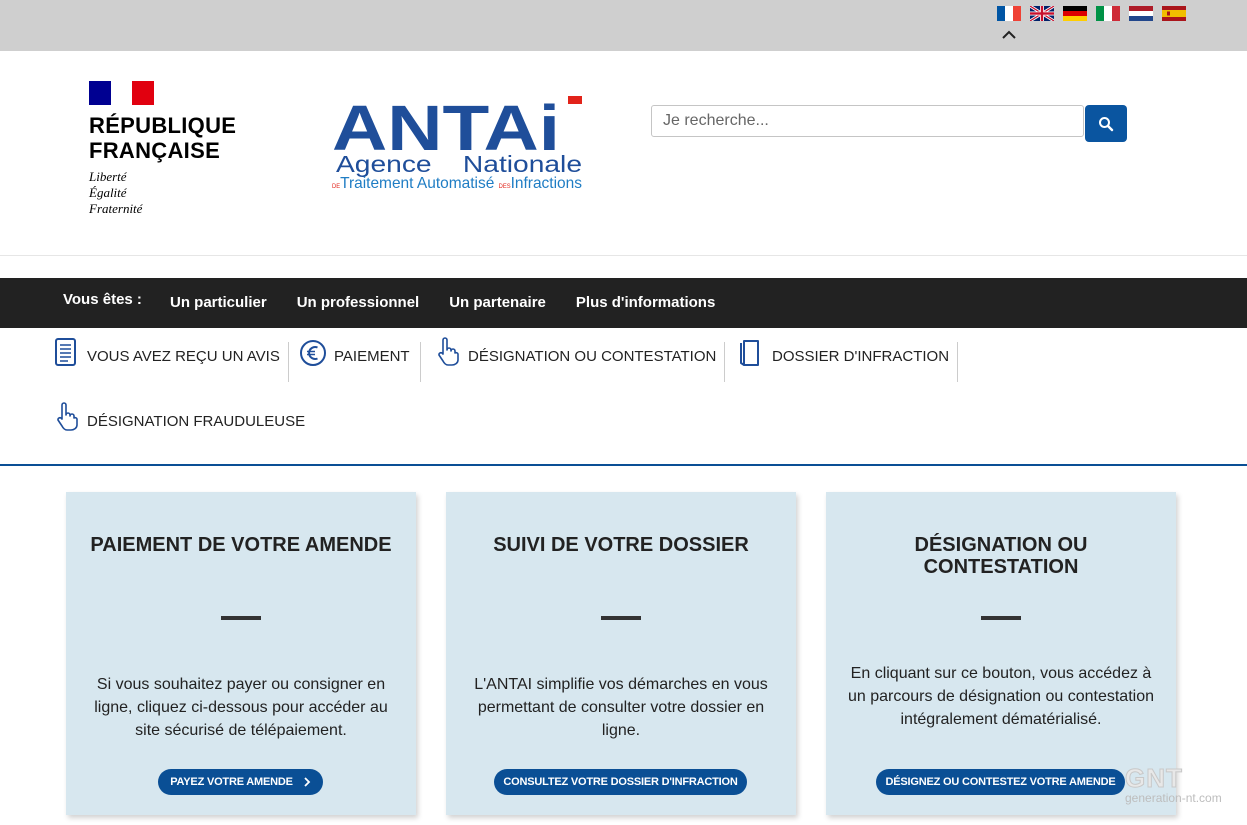 This screenshot has width=1247, height=825. Describe the element at coordinates (1141, 13) in the screenshot. I see `flag-nl-icon` at that location.